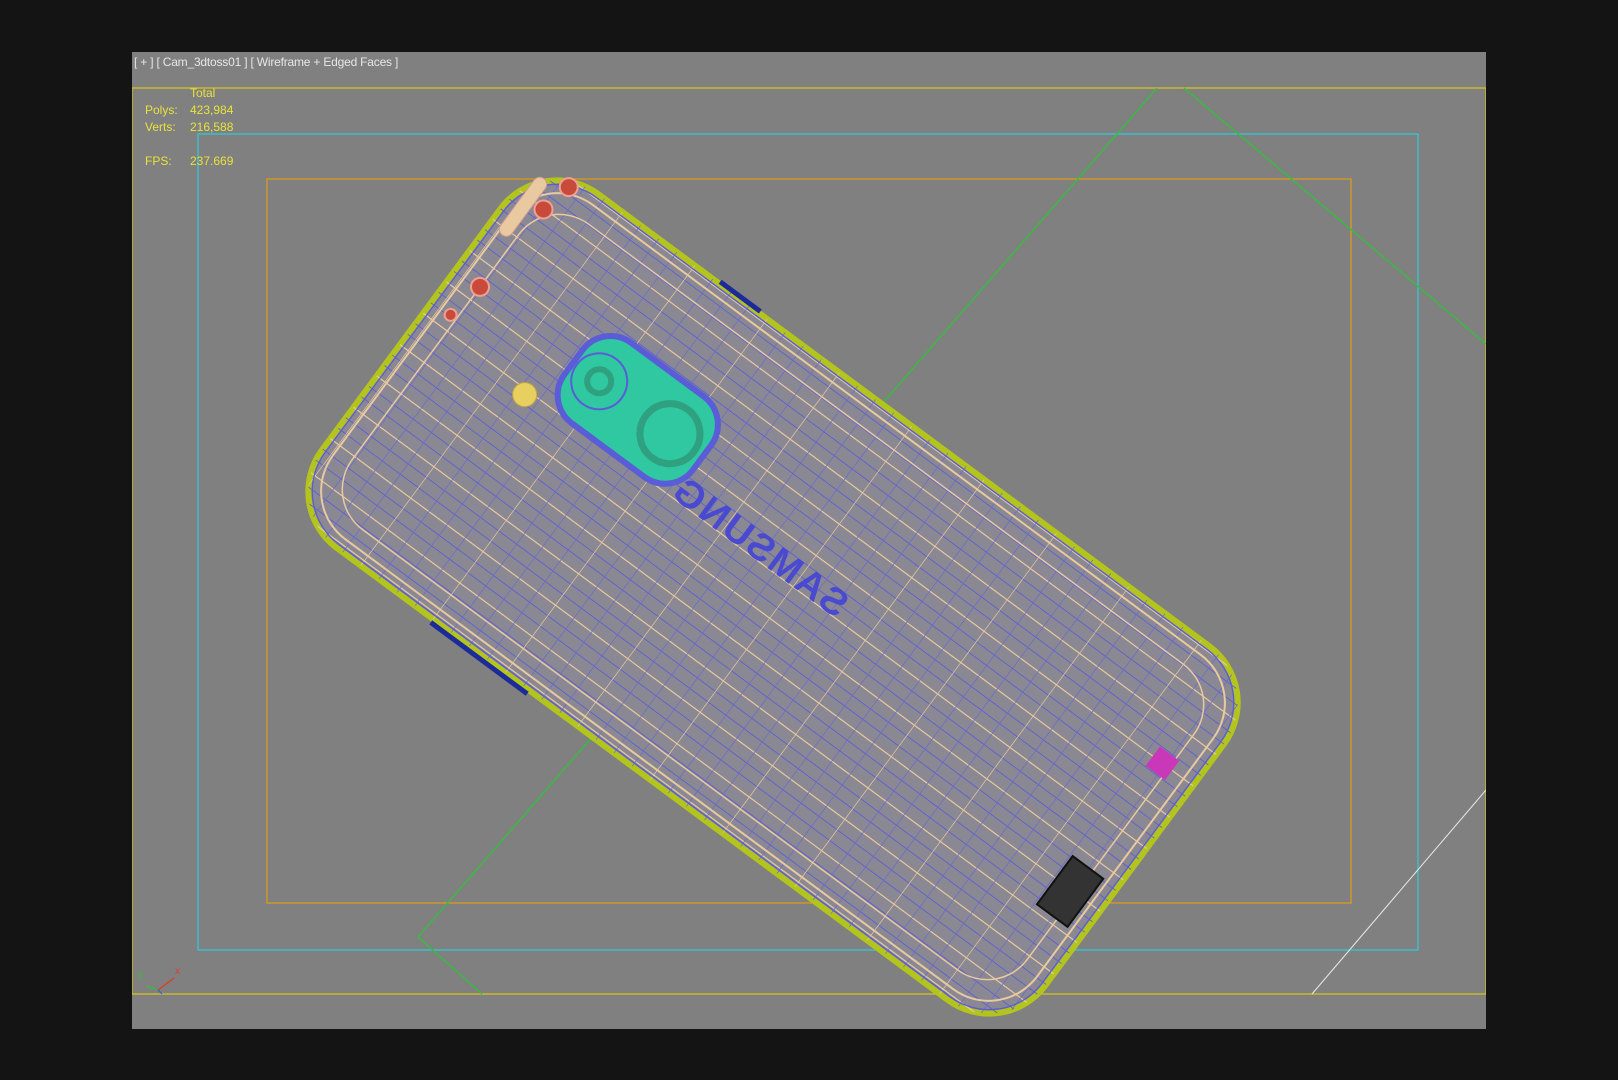 The image size is (1618, 1080). I want to click on axis-x-label: x, so click(177, 971).